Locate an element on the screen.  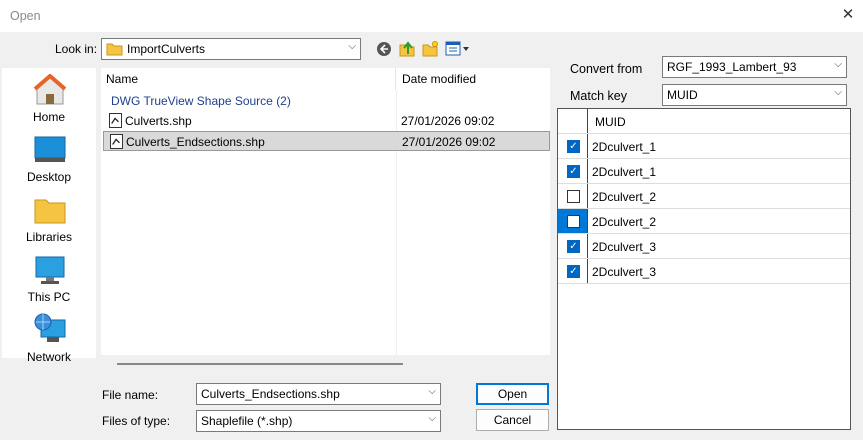
place-libraries: Libraries is located at coordinates (49, 221).